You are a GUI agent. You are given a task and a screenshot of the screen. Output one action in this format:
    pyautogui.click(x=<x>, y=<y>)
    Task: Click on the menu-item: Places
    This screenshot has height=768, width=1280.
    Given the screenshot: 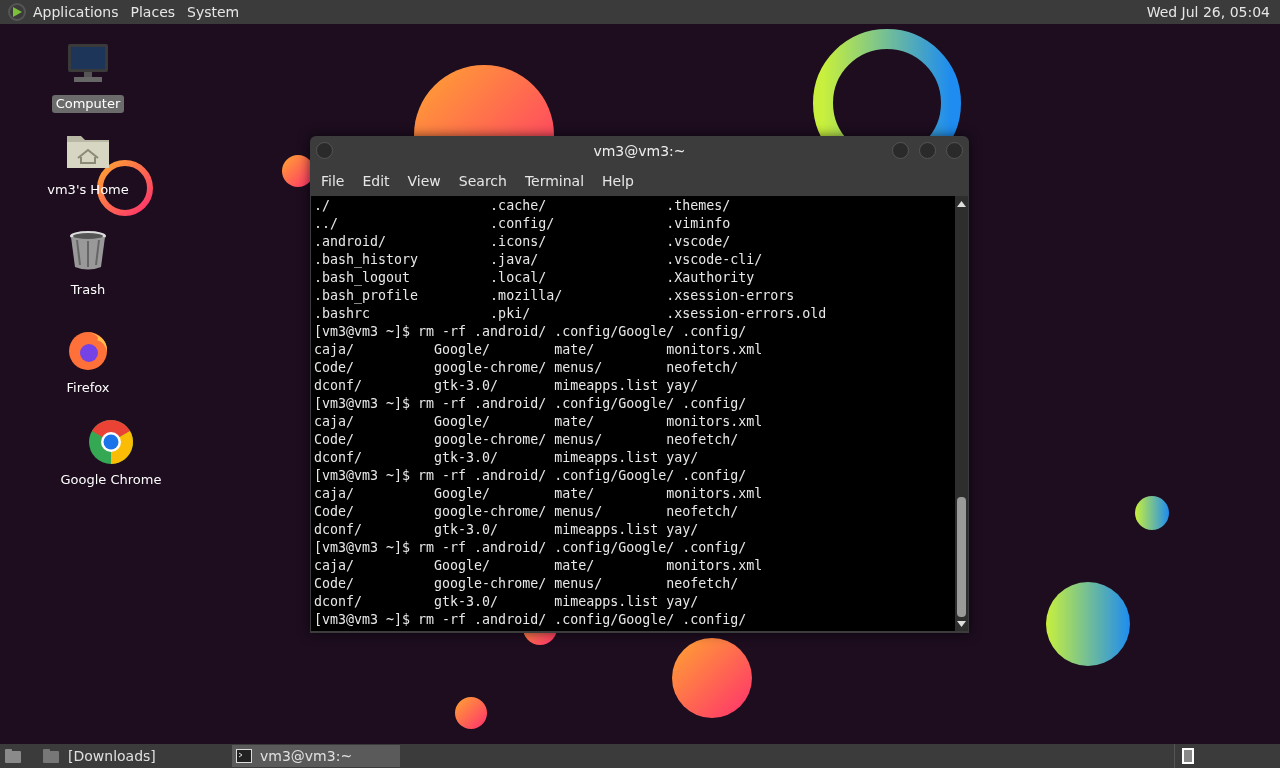 What is the action you would take?
    pyautogui.click(x=153, y=12)
    